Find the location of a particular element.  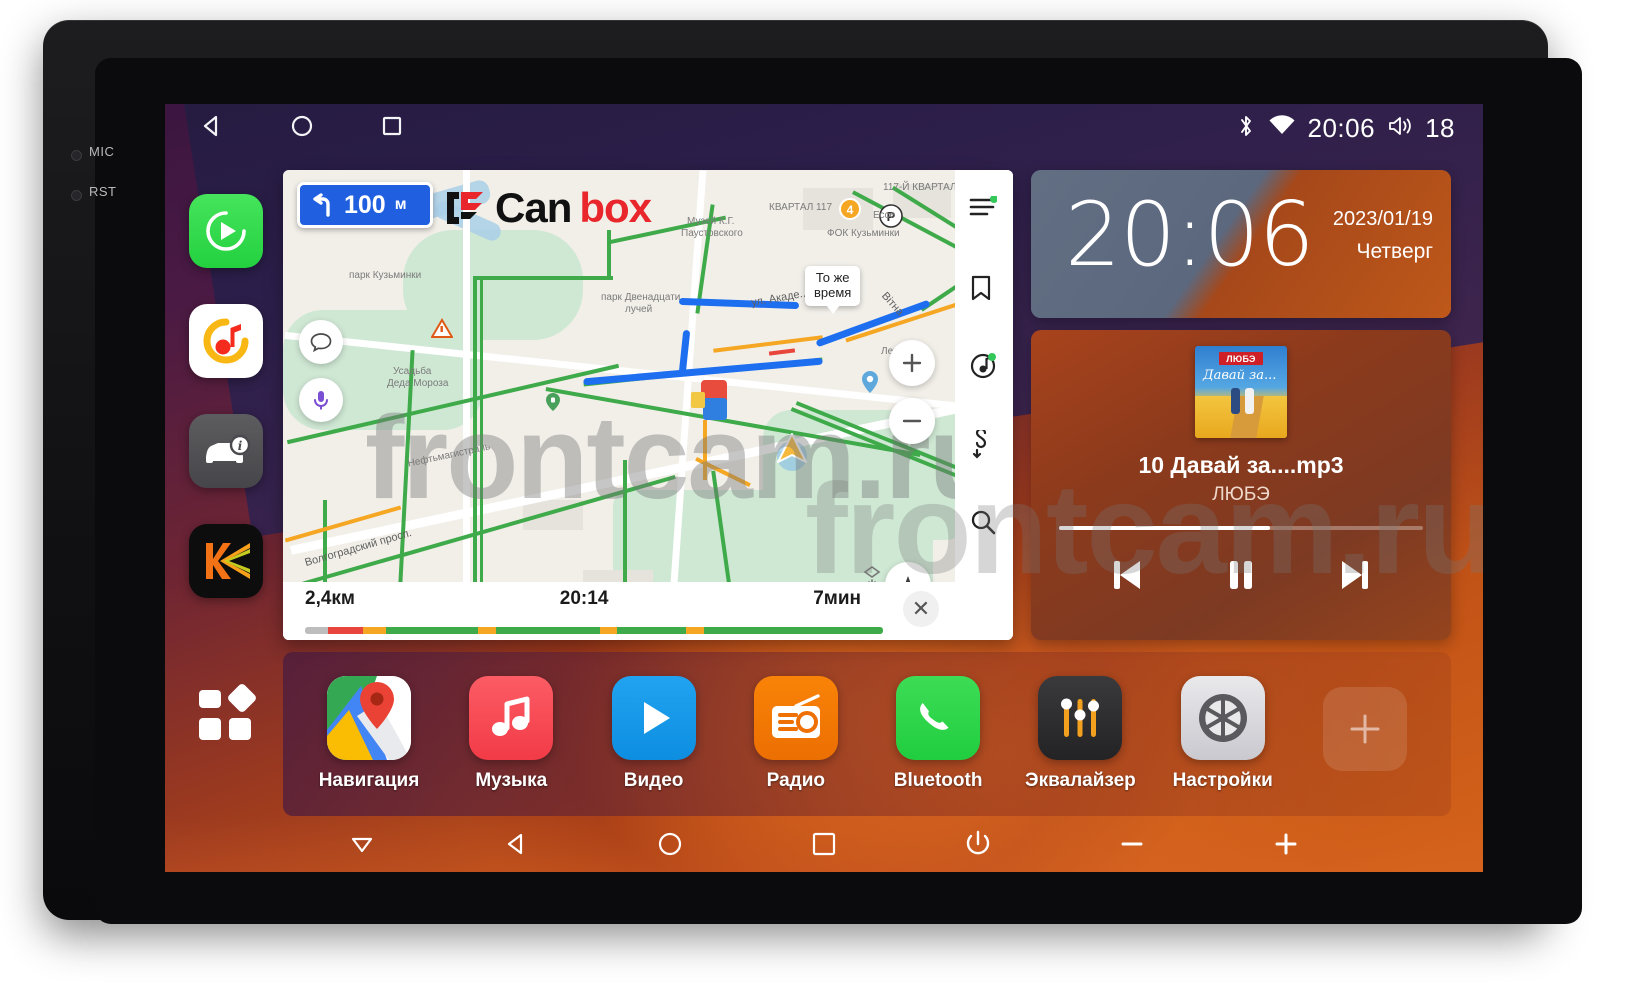

pause-icon is located at coordinates (1241, 575).